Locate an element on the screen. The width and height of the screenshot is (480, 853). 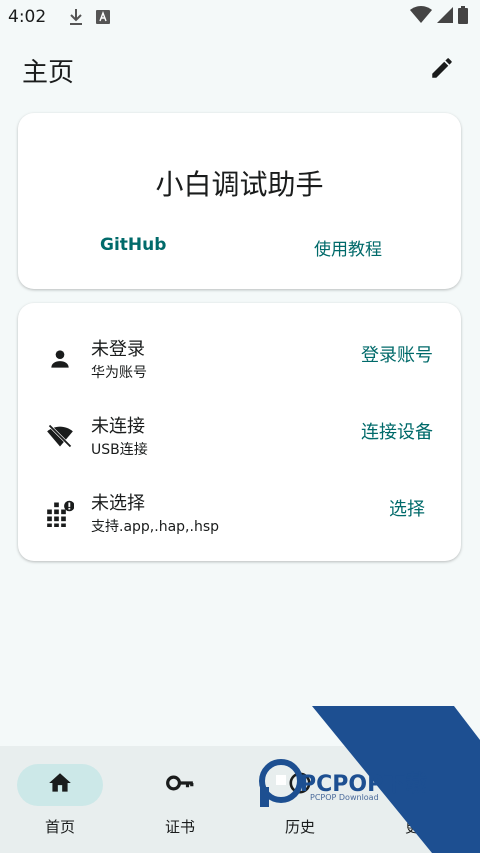
status-time: 4:02 is located at coordinates (27, 17).